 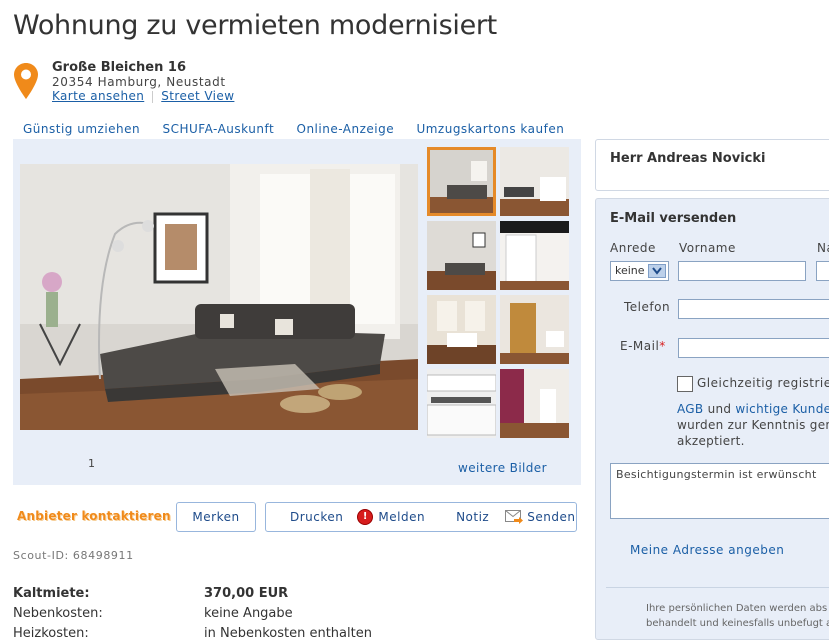 What do you see at coordinates (662, 346) in the screenshot?
I see `required-mark: *` at bounding box center [662, 346].